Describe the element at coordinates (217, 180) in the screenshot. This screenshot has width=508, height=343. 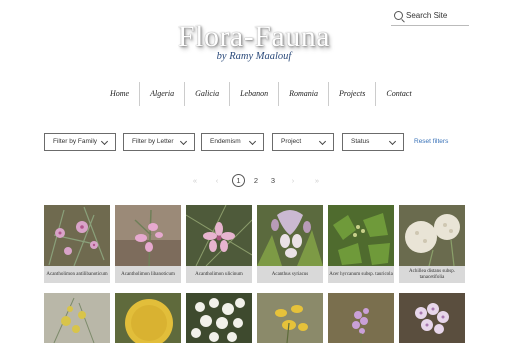
I see `prev-page-button: ‹` at that location.